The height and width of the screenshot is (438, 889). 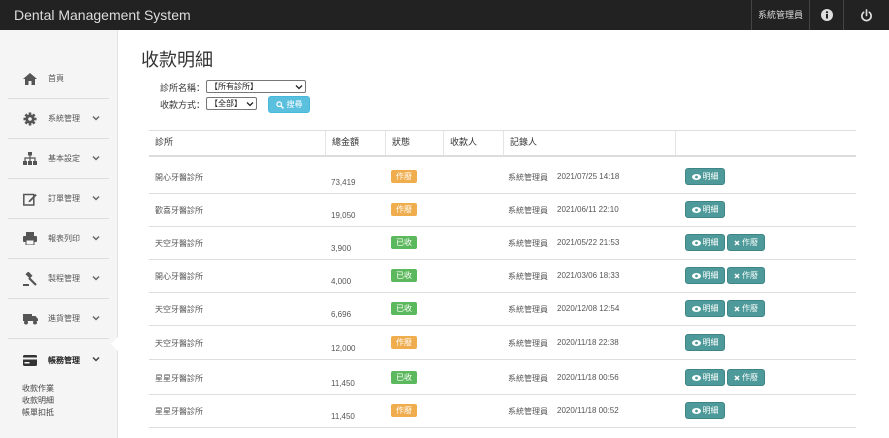 I want to click on submenu-item-bill-offset: 帳單扣抵, so click(x=38, y=413).